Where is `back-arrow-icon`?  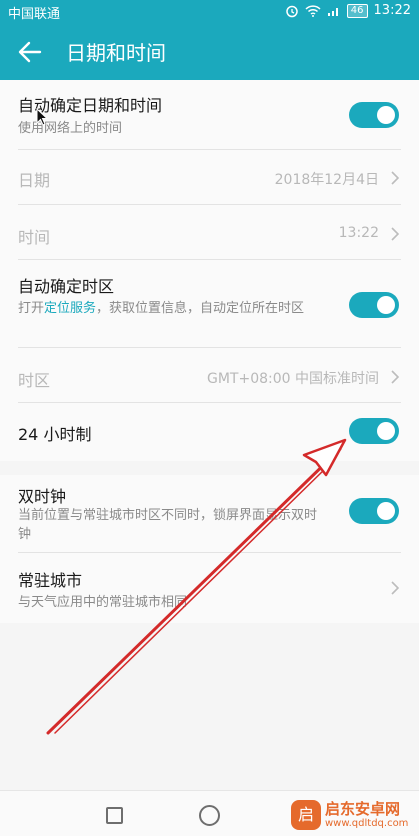
back-arrow-icon is located at coordinates (30, 52).